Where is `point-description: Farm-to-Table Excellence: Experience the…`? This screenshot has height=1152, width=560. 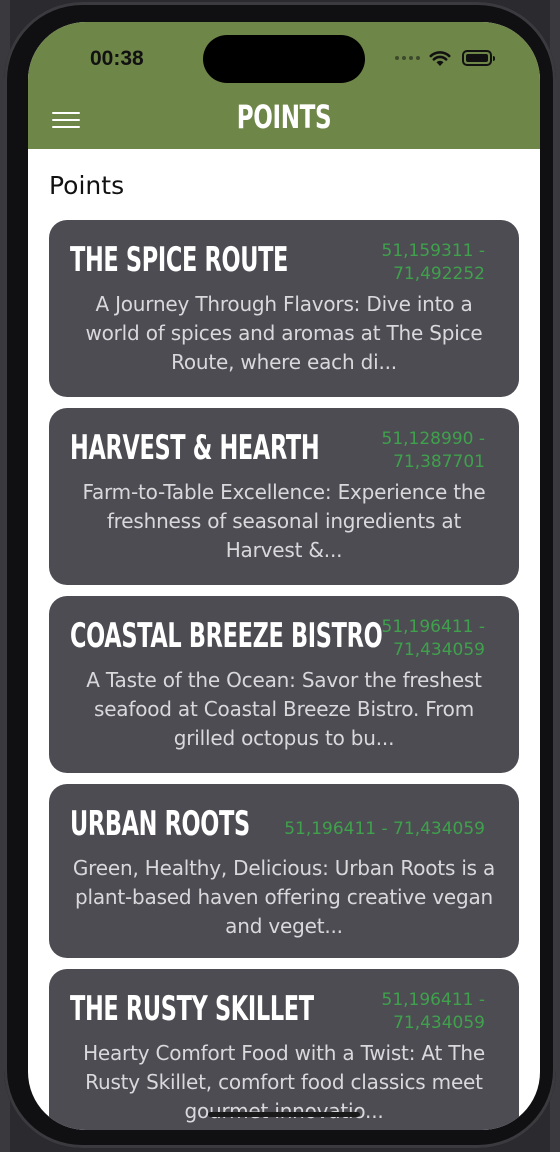
point-description: Farm-to-Table Excellence: Experience the… is located at coordinates (284, 521).